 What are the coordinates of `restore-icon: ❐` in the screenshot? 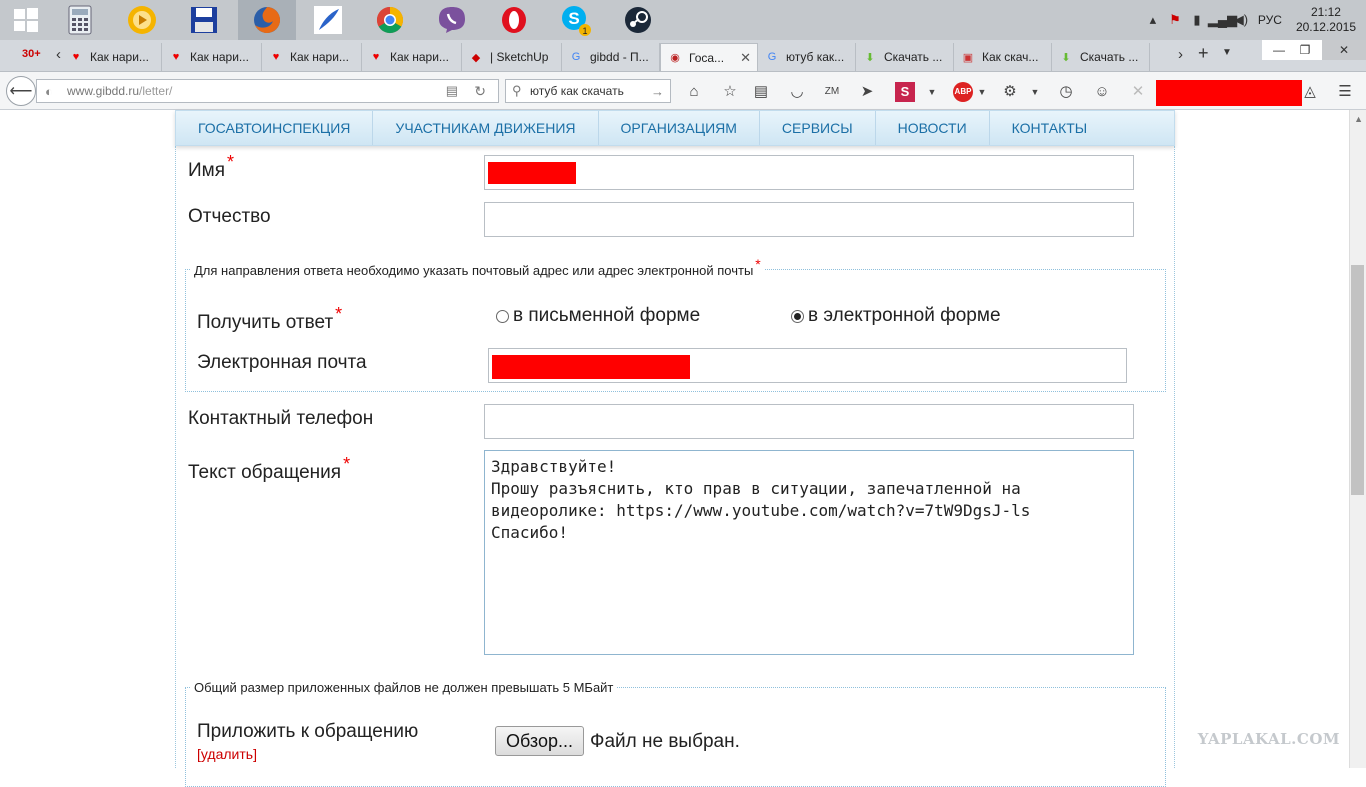 It's located at (1305, 50).